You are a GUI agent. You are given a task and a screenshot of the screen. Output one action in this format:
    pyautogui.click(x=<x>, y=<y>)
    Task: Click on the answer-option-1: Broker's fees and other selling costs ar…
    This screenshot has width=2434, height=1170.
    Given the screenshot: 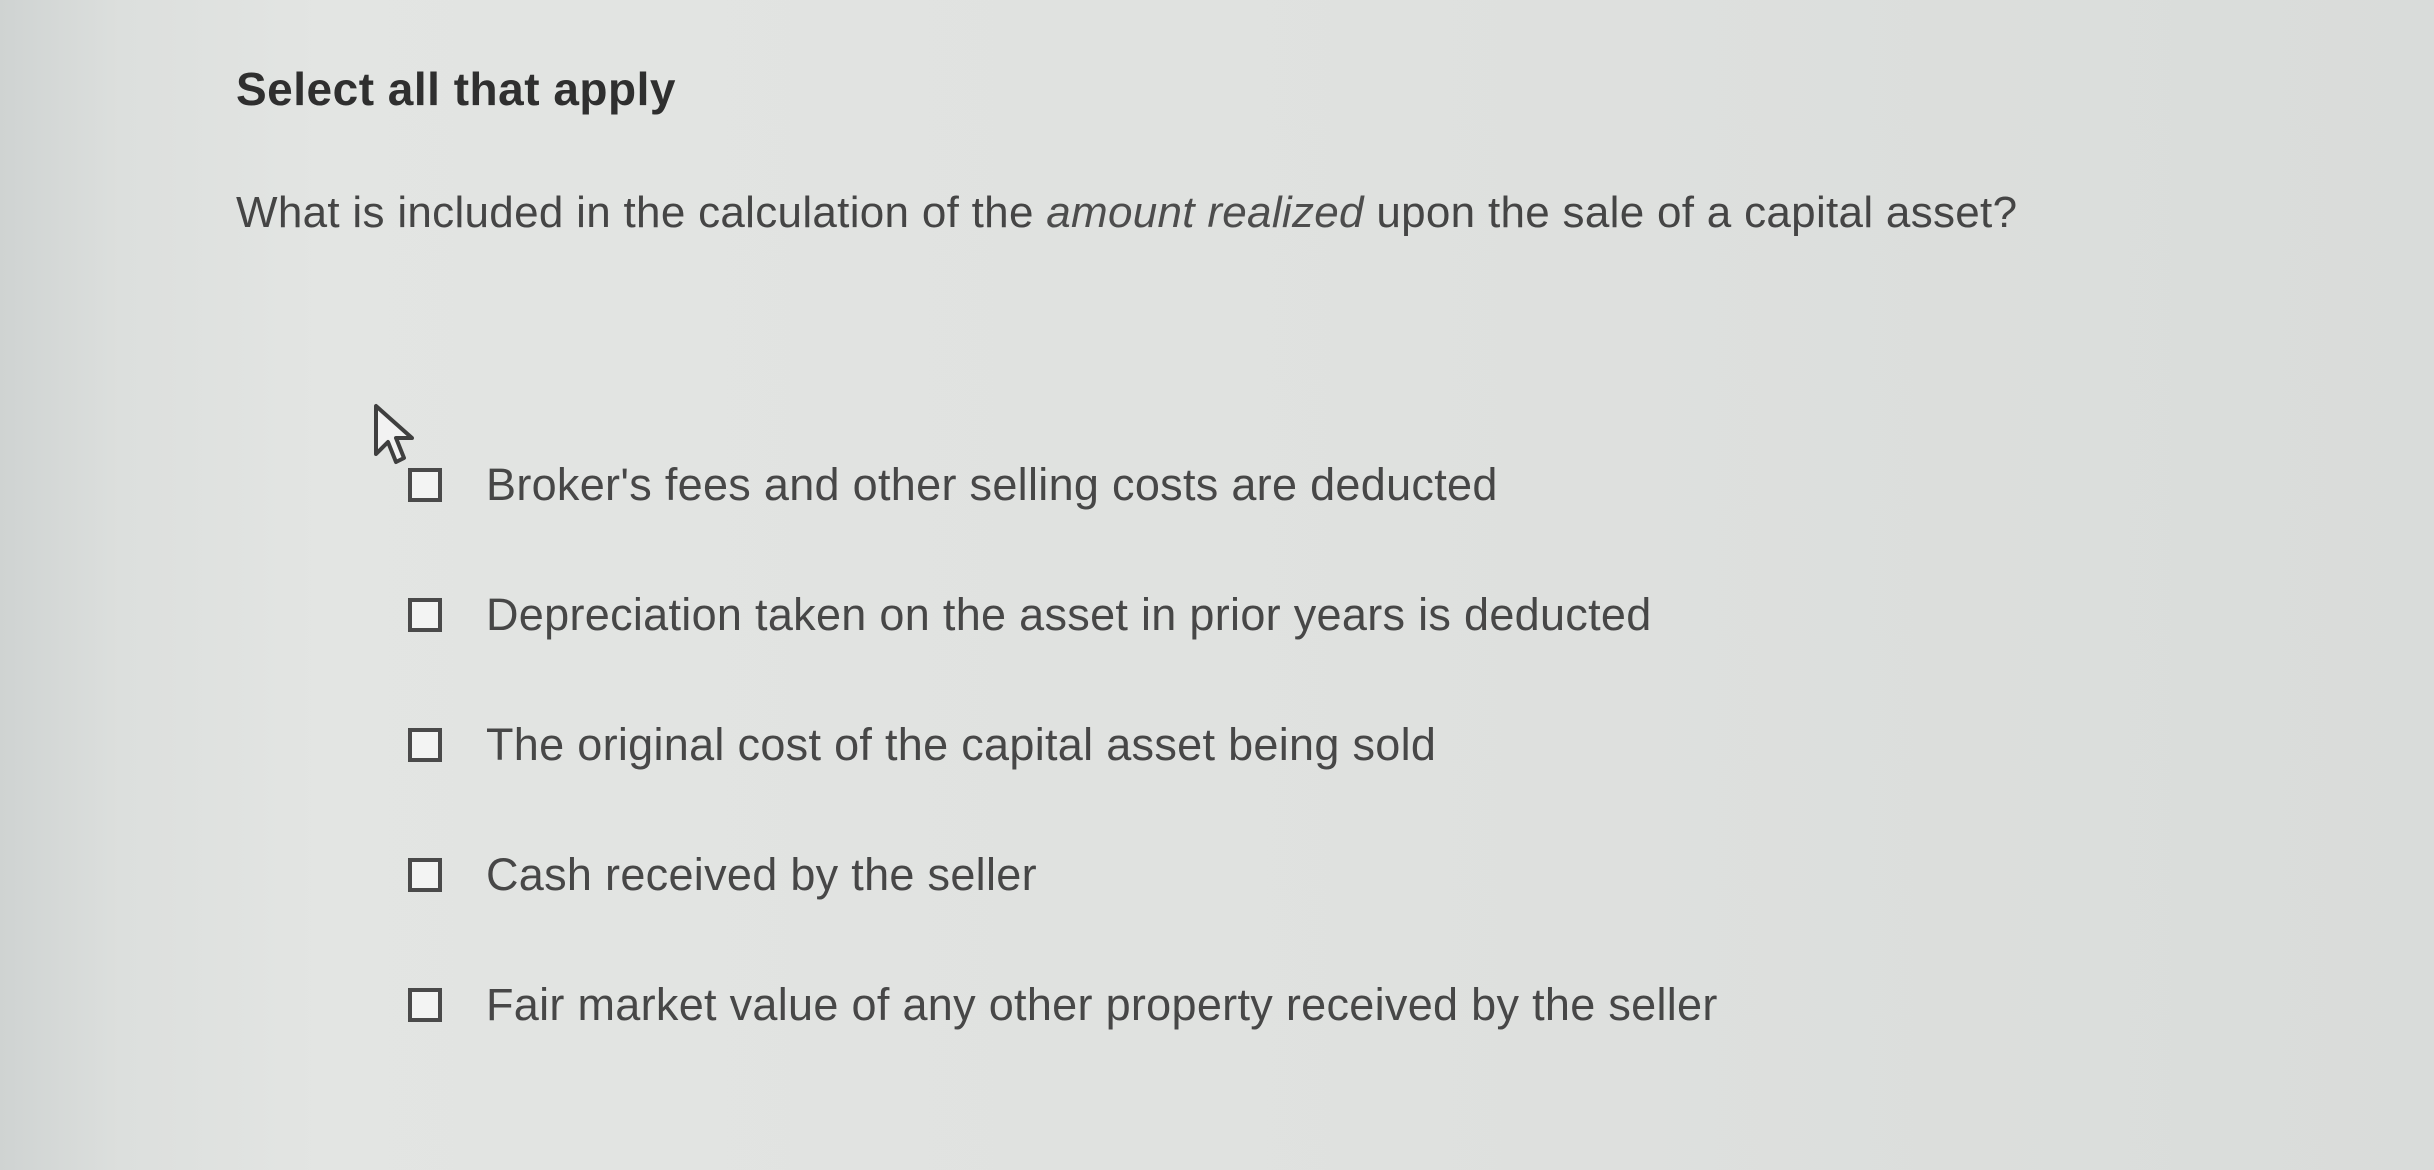 What is the action you would take?
    pyautogui.click(x=1258, y=485)
    